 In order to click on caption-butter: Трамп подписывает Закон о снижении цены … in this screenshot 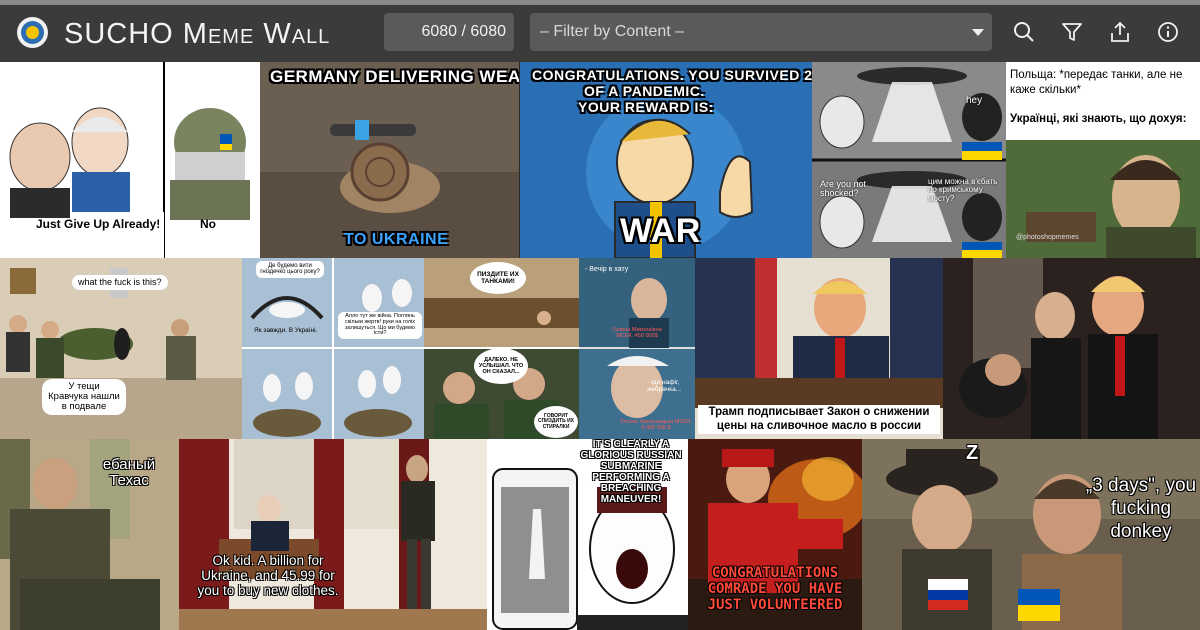, I will do `click(819, 419)`.